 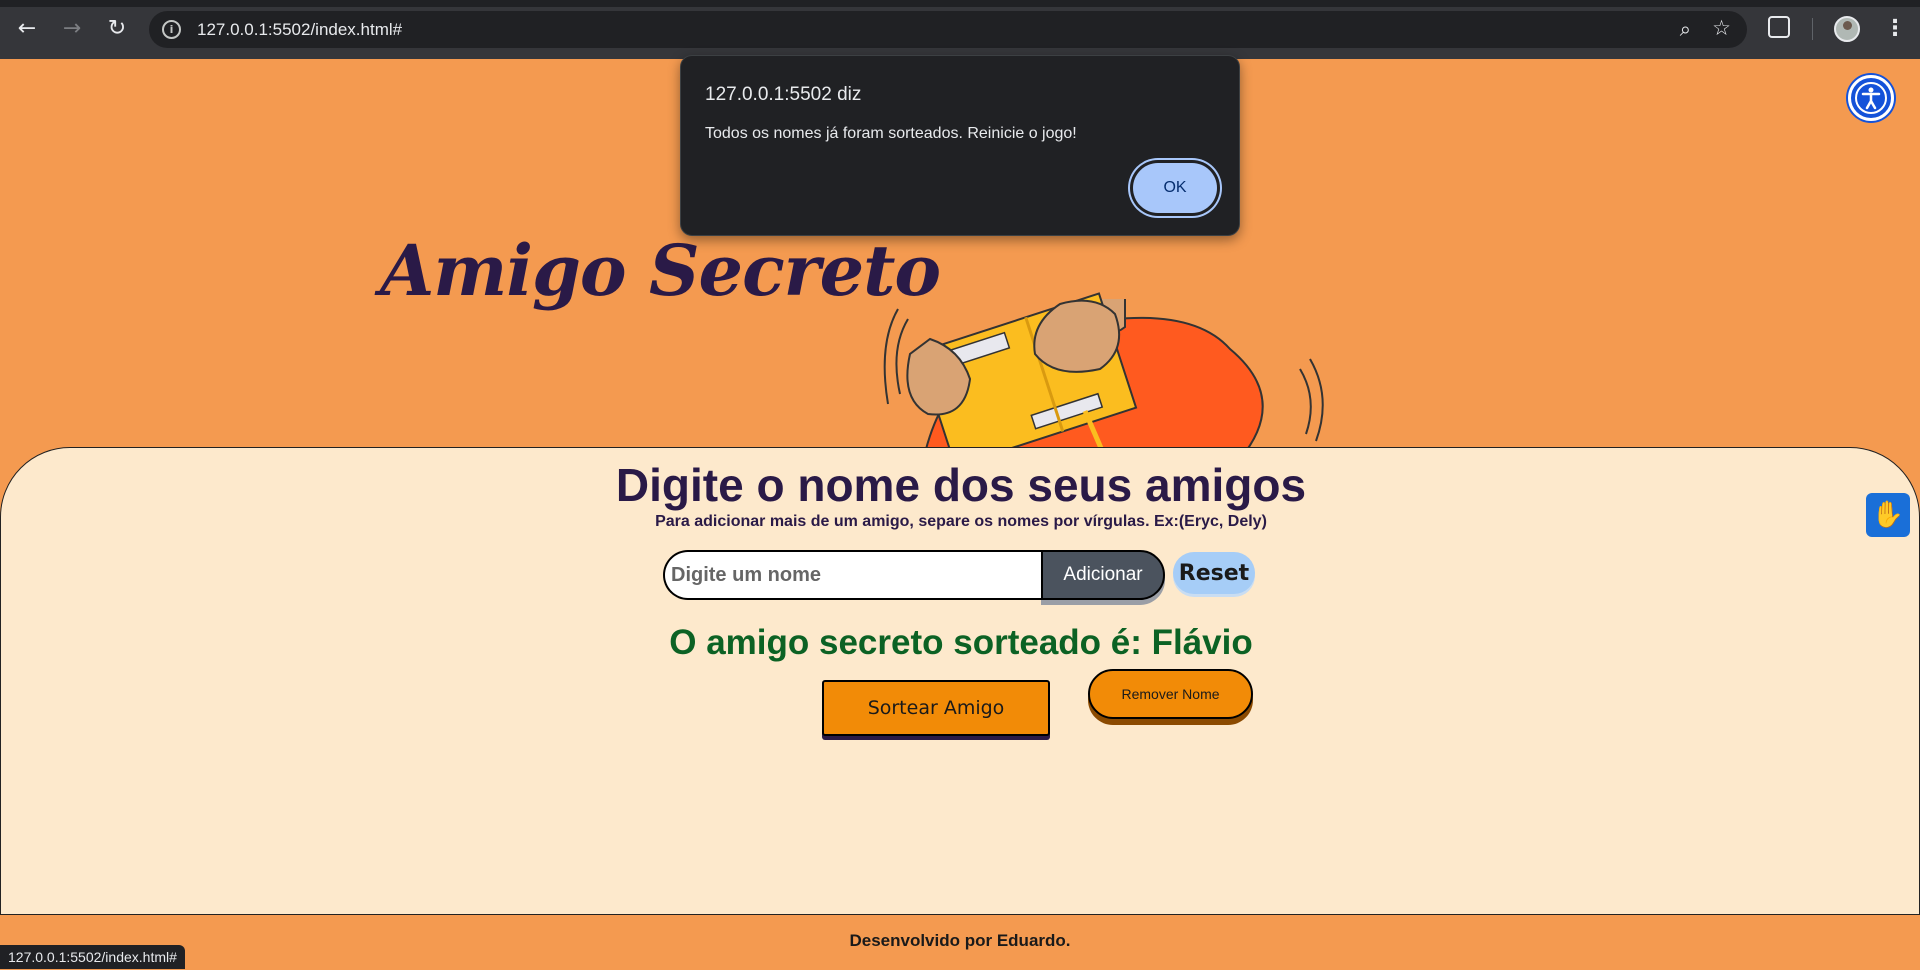 What do you see at coordinates (1847, 29) in the screenshot?
I see `profile-avatar` at bounding box center [1847, 29].